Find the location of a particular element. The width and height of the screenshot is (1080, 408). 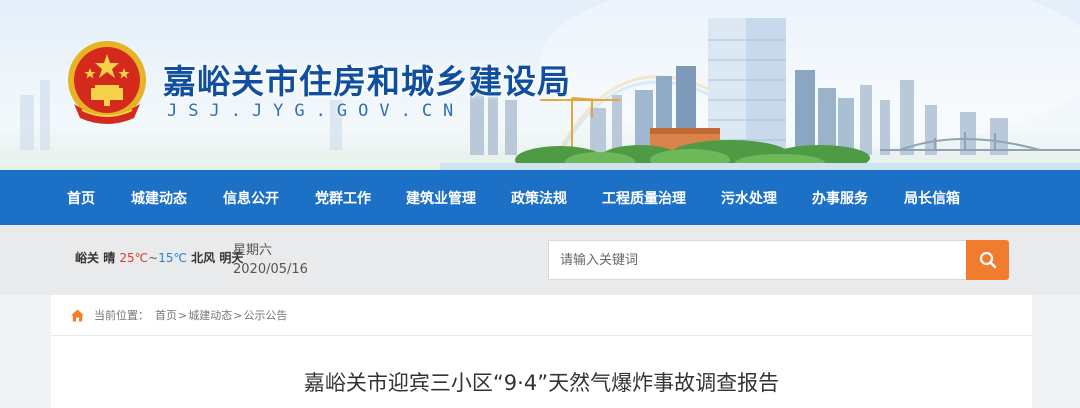

weather-wind: 北风 is located at coordinates (203, 258).